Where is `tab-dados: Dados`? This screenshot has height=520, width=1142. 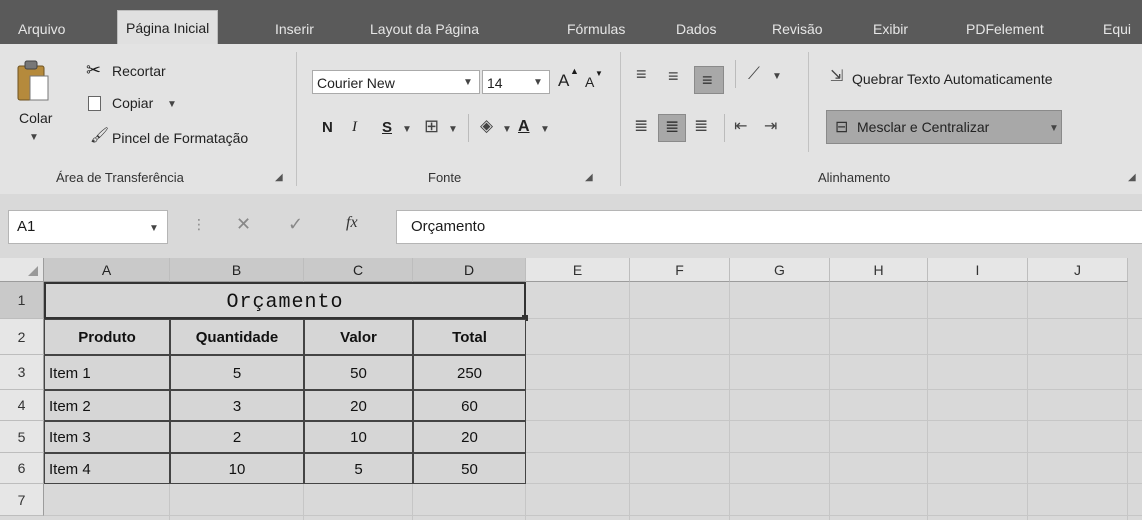 tab-dados: Dados is located at coordinates (696, 29).